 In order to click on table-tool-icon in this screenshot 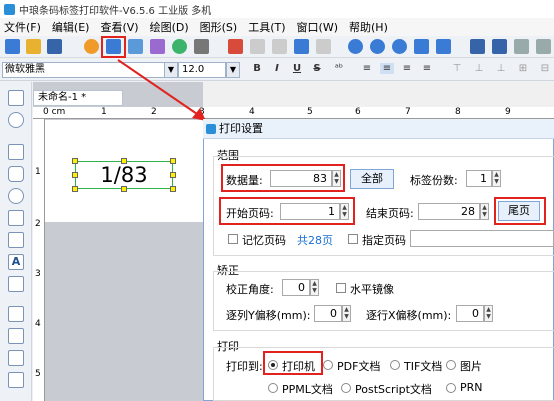, I will do `click(16, 284)`.